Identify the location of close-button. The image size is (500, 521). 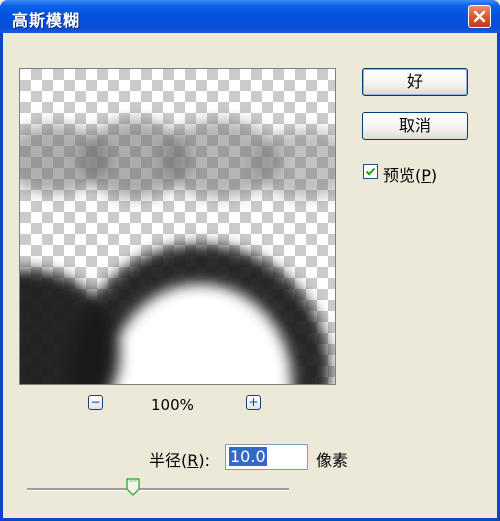
(479, 16).